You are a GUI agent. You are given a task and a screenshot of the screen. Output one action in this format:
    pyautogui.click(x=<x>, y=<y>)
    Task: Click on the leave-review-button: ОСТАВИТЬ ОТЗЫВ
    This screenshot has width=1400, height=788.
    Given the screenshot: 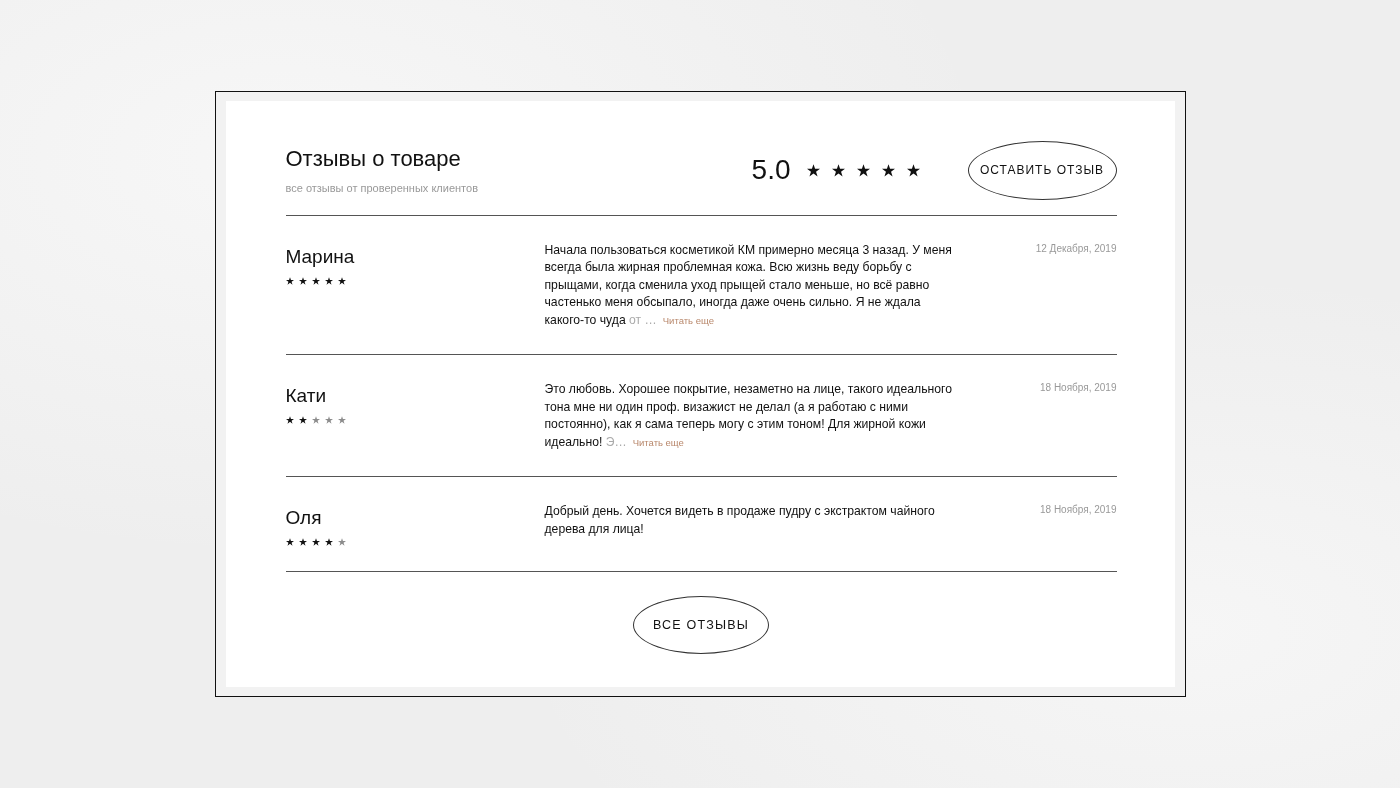 What is the action you would take?
    pyautogui.click(x=1042, y=170)
    